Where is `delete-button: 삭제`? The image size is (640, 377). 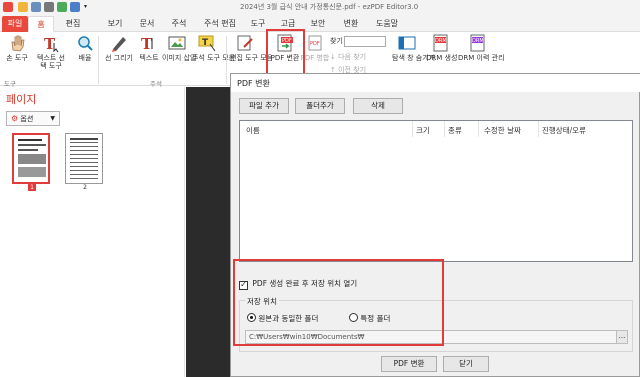
delete-button: 삭제 is located at coordinates (378, 106).